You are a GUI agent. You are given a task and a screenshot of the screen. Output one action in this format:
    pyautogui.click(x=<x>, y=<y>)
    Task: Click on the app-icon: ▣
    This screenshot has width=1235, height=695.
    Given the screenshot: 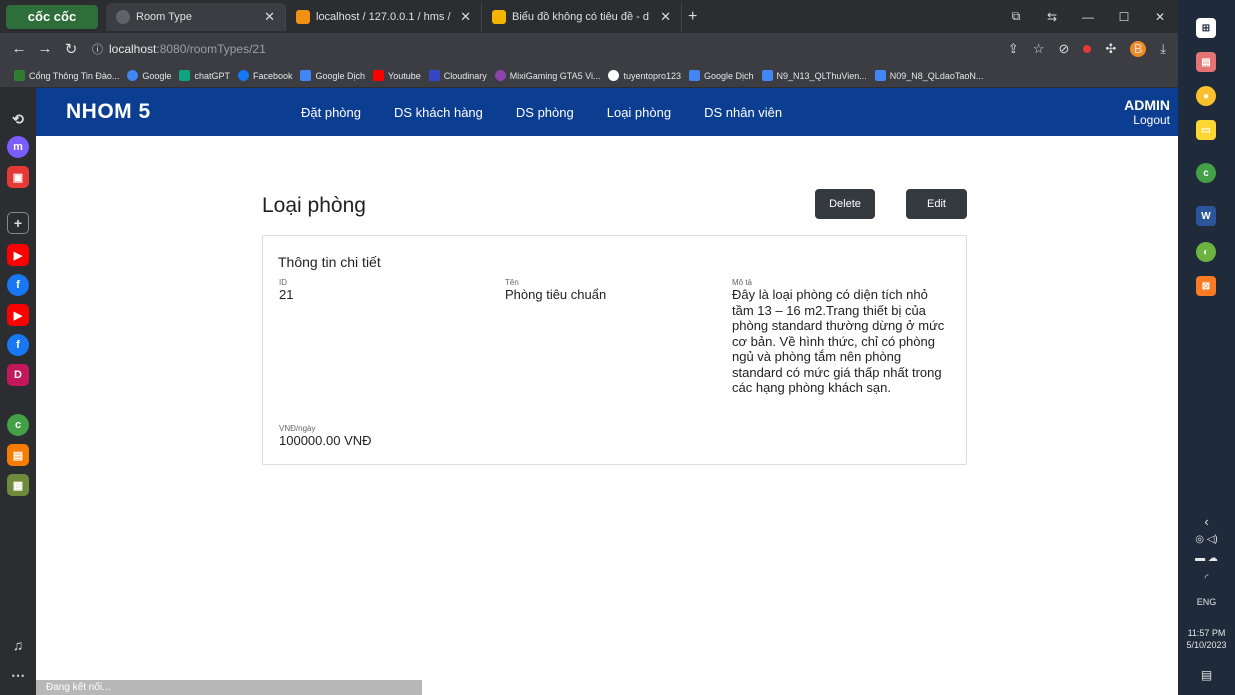 What is the action you would take?
    pyautogui.click(x=18, y=177)
    